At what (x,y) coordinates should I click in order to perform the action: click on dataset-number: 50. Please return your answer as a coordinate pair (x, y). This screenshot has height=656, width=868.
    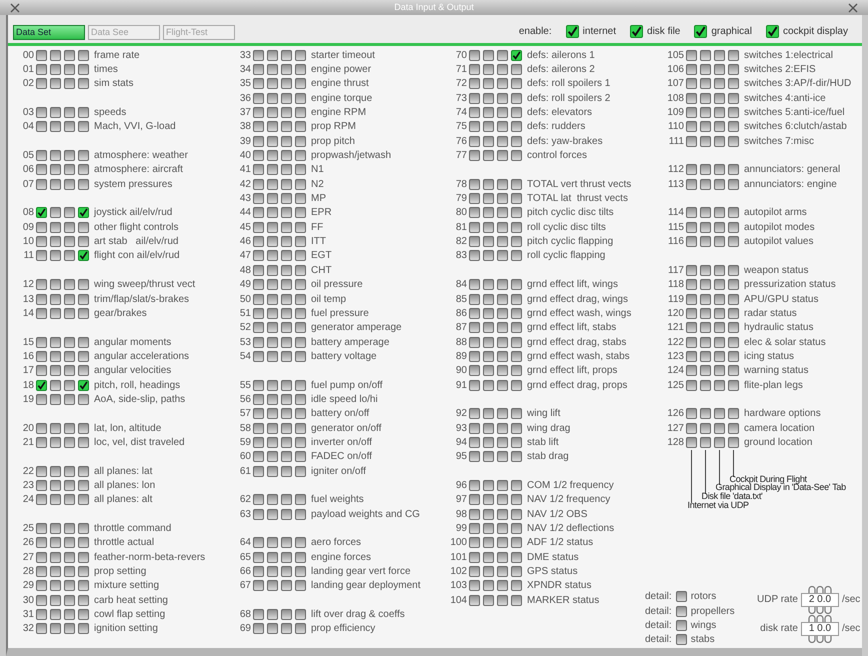
    Looking at the image, I should click on (244, 299).